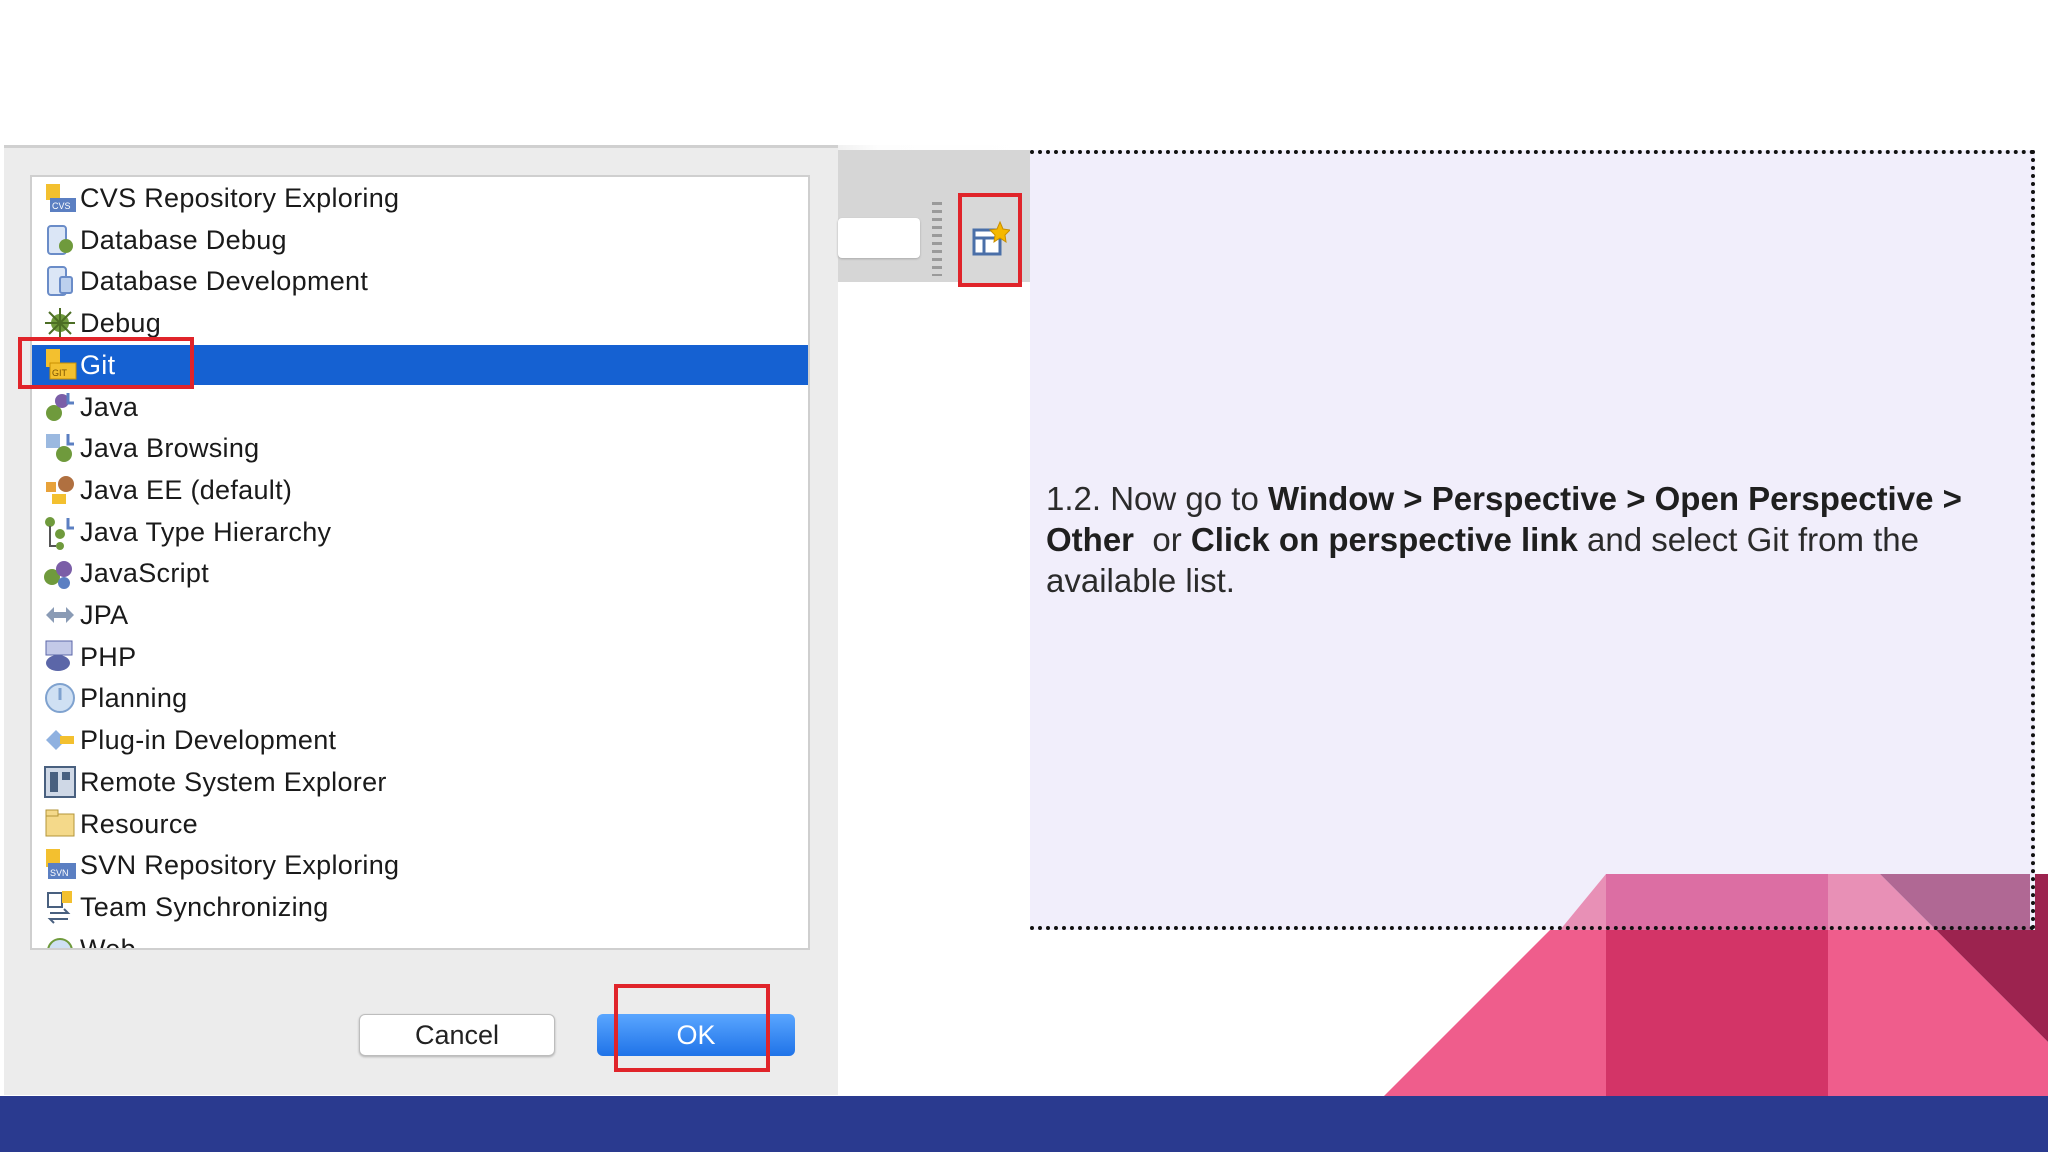 This screenshot has height=1152, width=2048. Describe the element at coordinates (1157, 498) in the screenshot. I see `instruction-step: 1.2. Now go to` at that location.